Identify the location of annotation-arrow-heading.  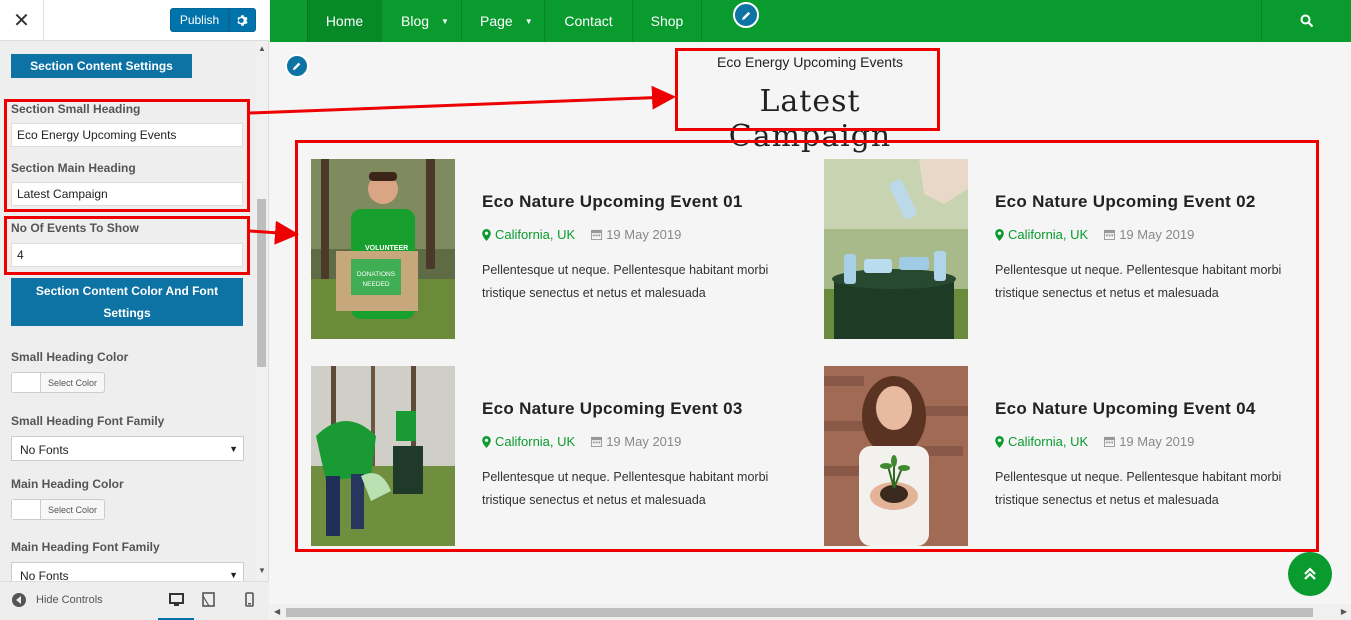
(462, 100).